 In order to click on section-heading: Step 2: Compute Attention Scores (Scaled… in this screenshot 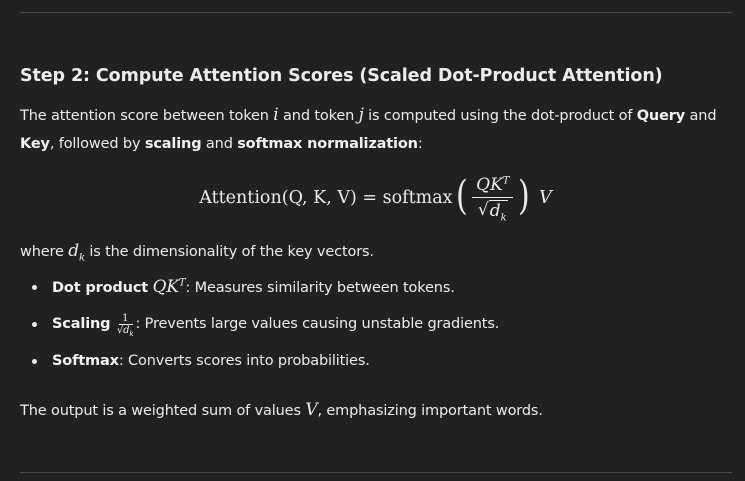, I will do `click(341, 76)`.